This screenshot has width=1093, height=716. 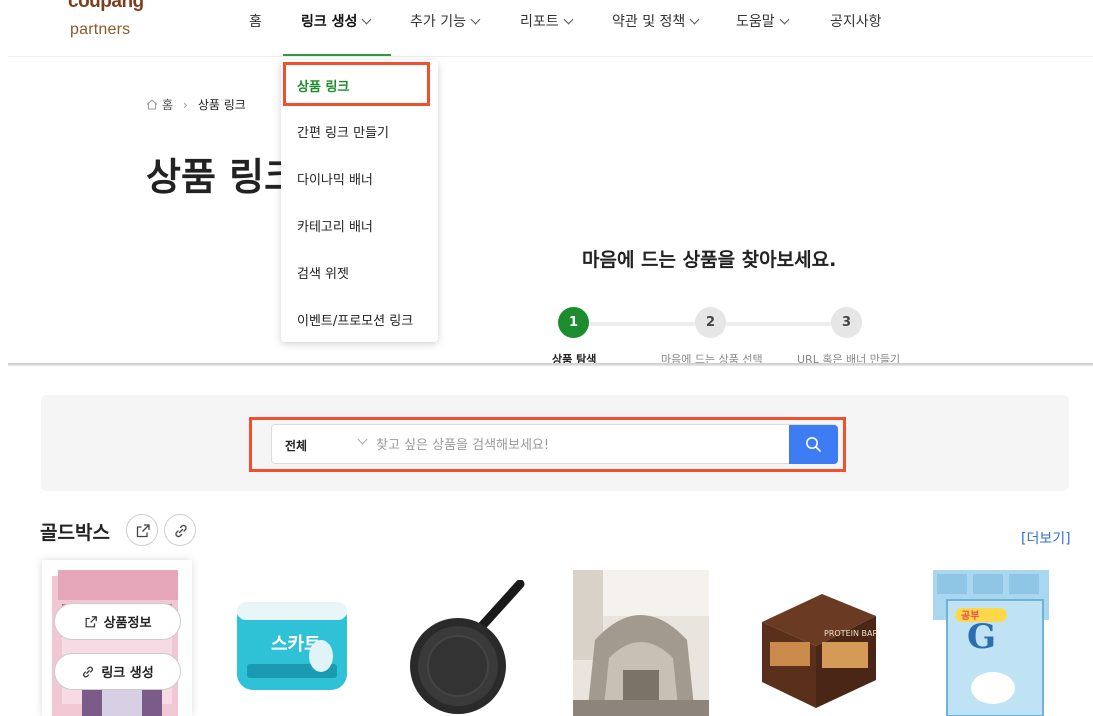 What do you see at coordinates (1046, 538) in the screenshot?
I see `goldbox-more-link: [더보기]` at bounding box center [1046, 538].